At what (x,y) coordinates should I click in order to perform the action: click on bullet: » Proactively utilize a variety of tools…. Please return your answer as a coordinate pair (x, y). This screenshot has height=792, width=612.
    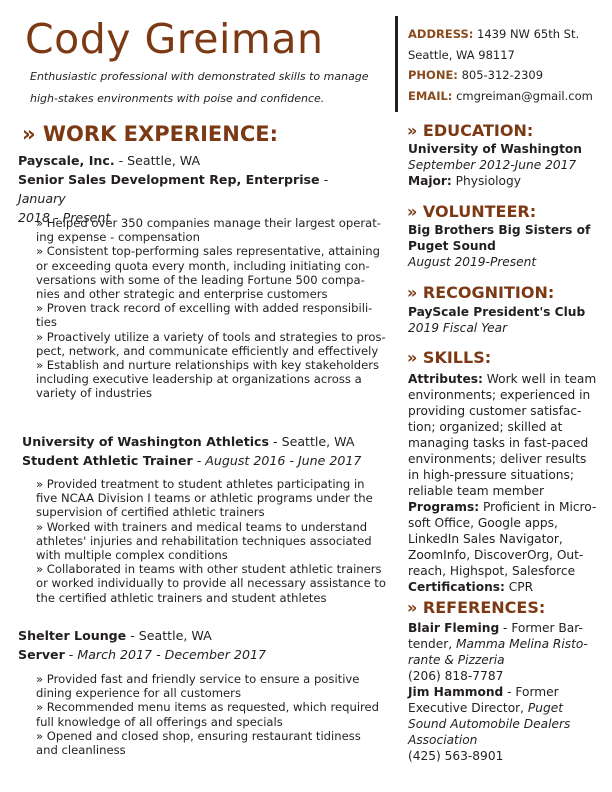
    Looking at the image, I should click on (211, 344).